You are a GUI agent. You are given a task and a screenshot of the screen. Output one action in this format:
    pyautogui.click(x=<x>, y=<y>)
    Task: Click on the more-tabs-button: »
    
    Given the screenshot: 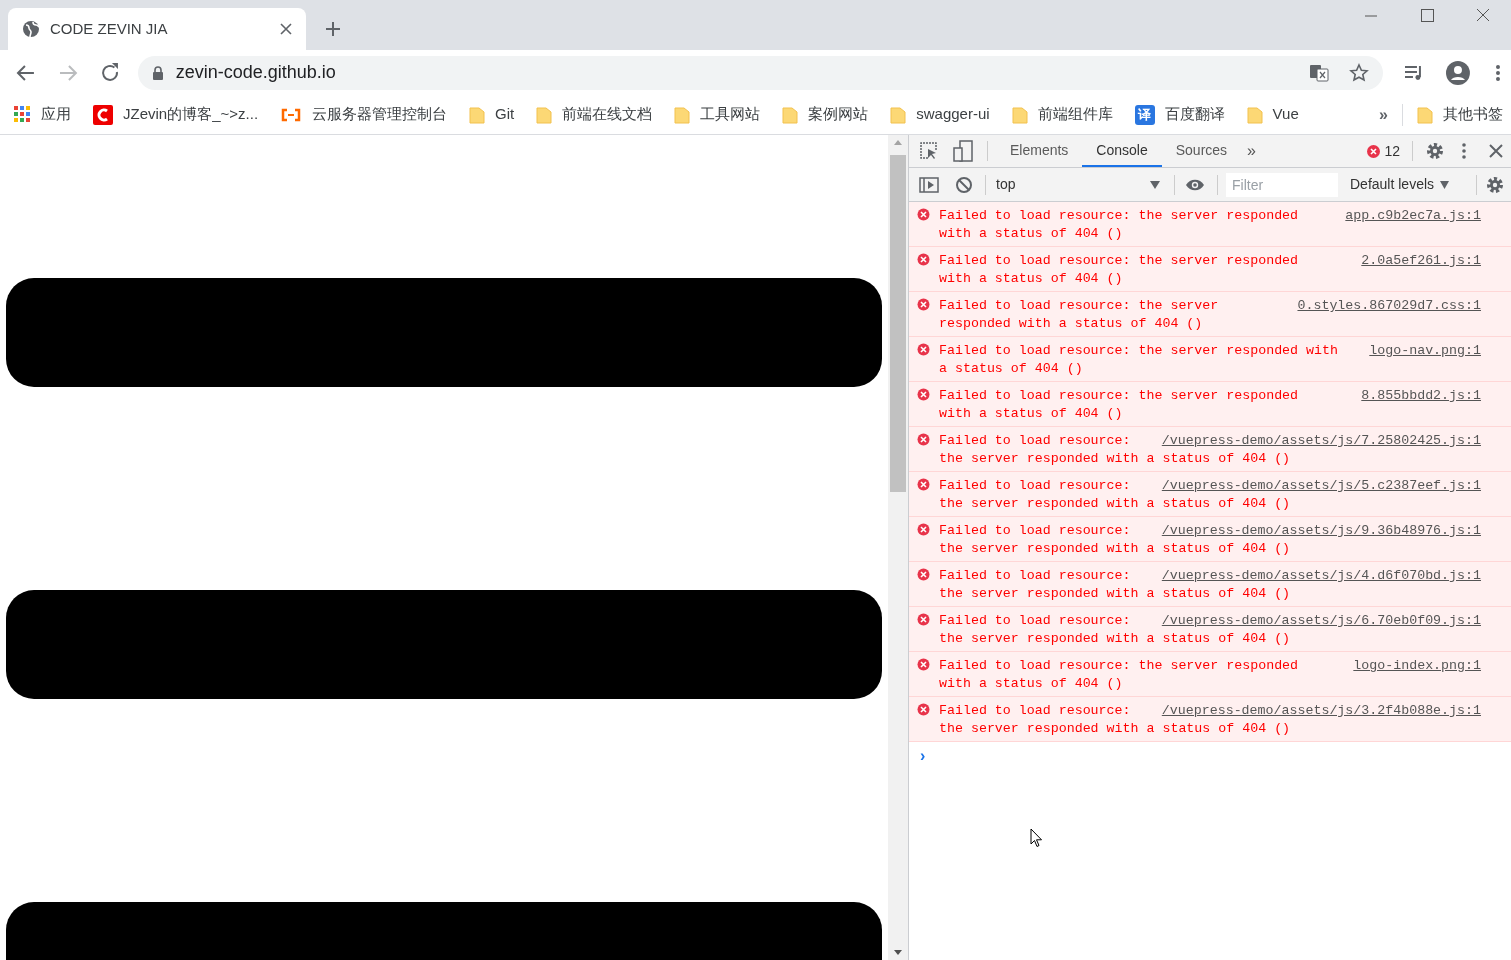 What is the action you would take?
    pyautogui.click(x=1251, y=151)
    